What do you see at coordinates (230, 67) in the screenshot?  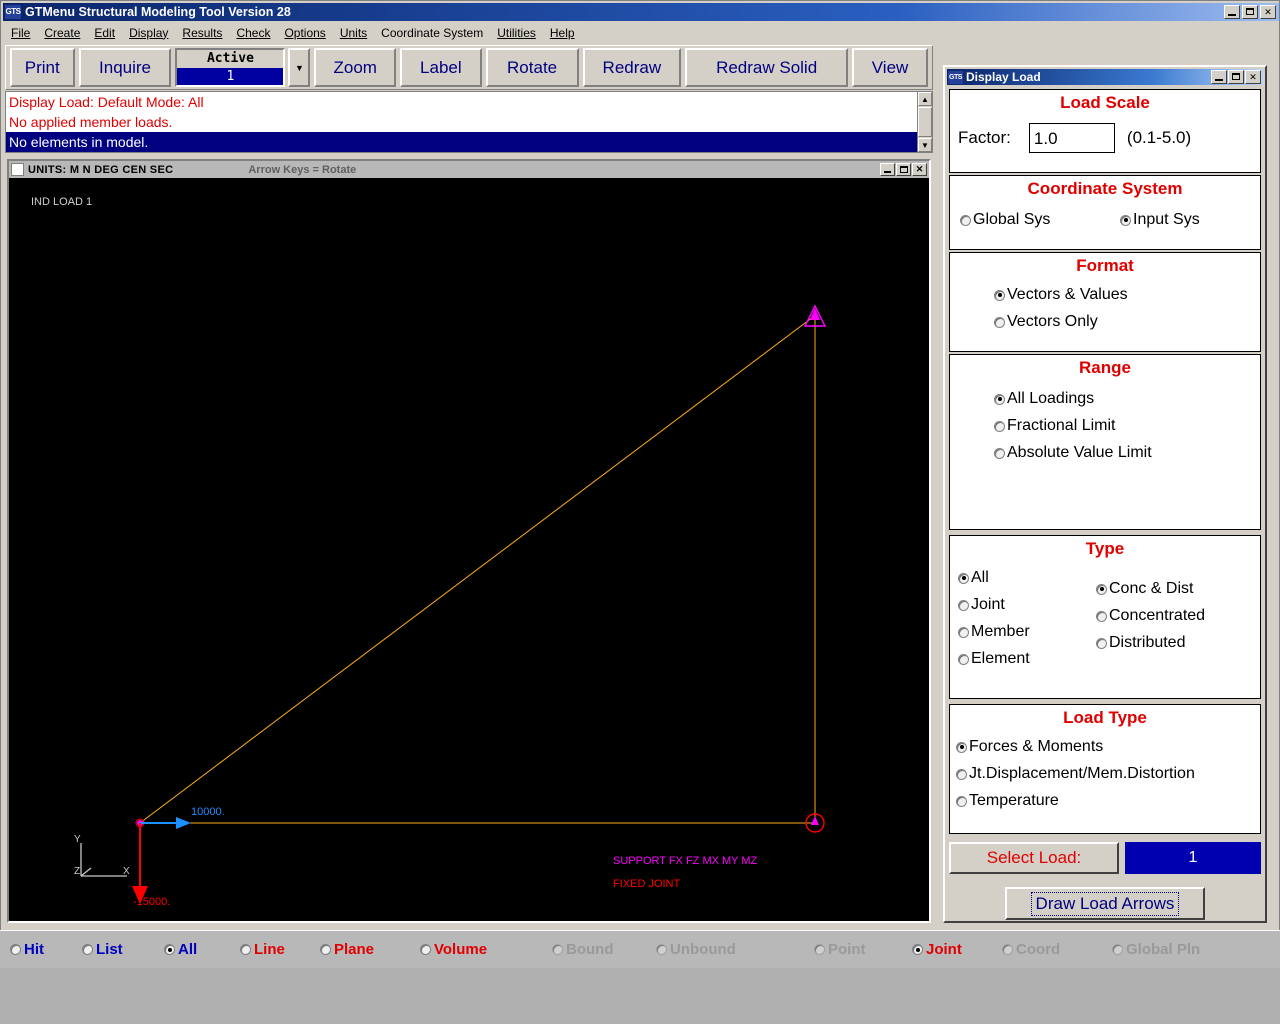 I see `active-load-box: Active 1` at bounding box center [230, 67].